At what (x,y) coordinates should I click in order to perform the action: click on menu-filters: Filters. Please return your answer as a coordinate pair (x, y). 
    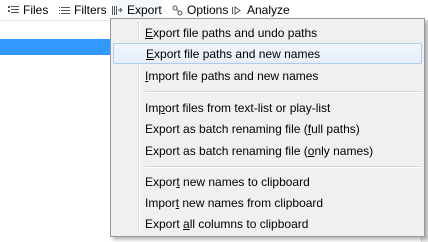
    Looking at the image, I should click on (83, 10).